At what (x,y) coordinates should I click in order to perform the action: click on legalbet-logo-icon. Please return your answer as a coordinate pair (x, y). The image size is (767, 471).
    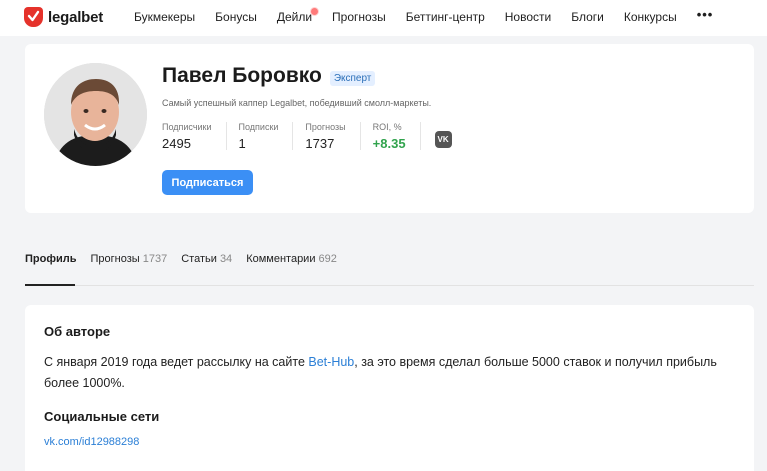
    Looking at the image, I should click on (33, 17).